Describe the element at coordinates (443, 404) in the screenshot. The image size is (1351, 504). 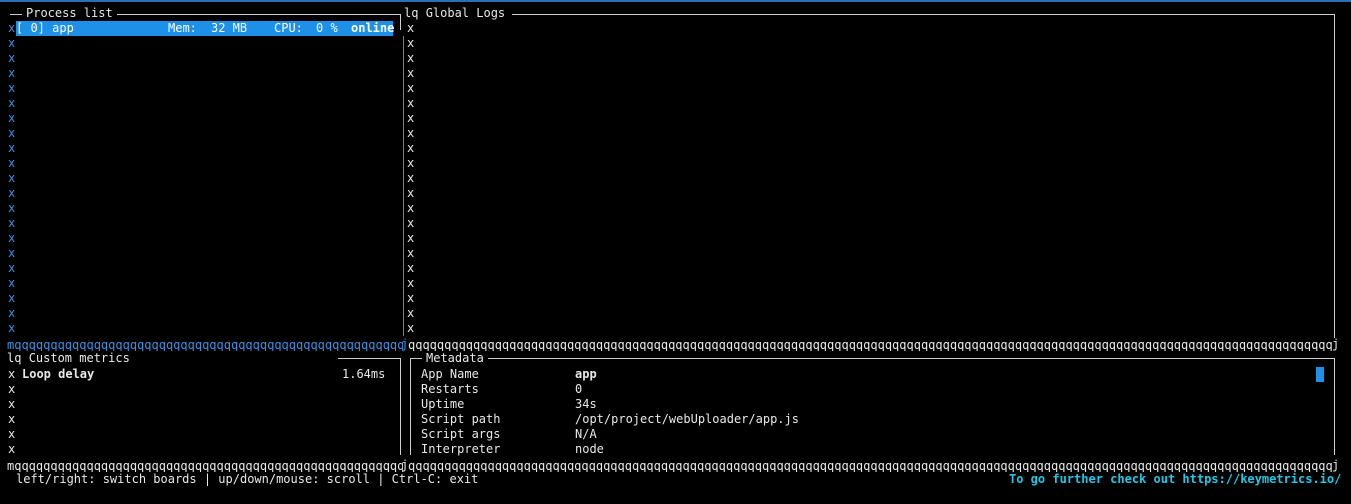
I see `metadata-key-uptime: Uptime` at that location.